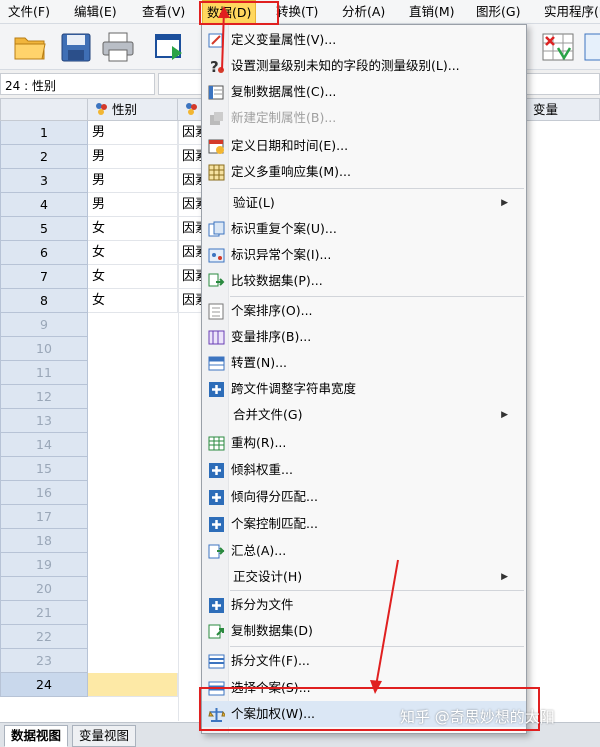 The width and height of the screenshot is (600, 747). I want to click on row-header: 22, so click(44, 637).